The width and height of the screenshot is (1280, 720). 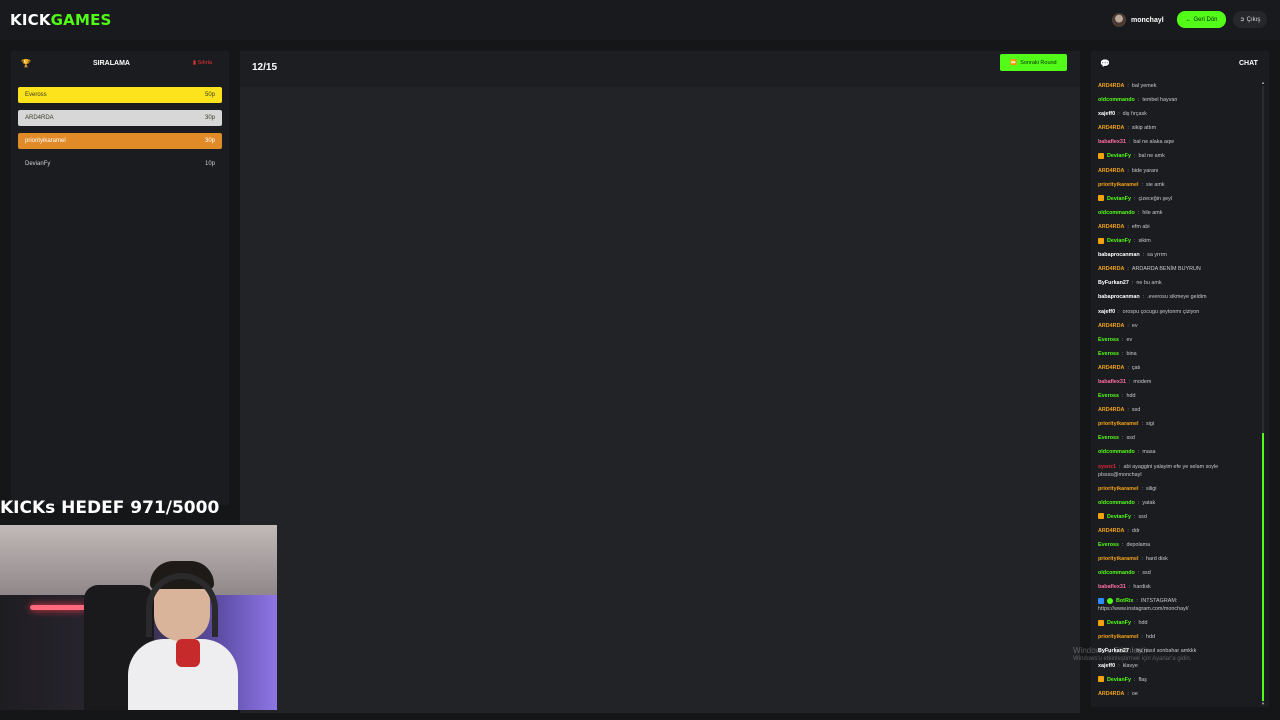 What do you see at coordinates (1105, 63) in the screenshot?
I see `chat-bubbles-icon: 💬` at bounding box center [1105, 63].